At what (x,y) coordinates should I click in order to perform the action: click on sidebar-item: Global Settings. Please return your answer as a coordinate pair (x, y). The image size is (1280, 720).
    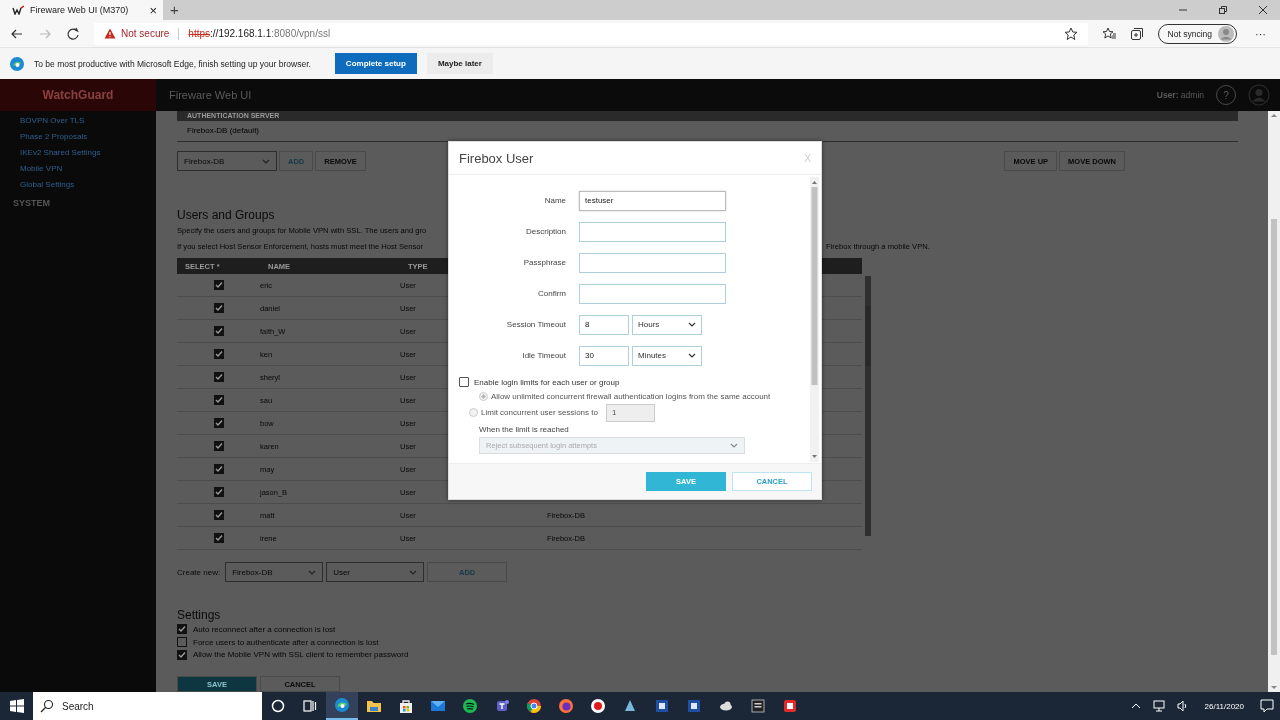
    Looking at the image, I should click on (88, 185).